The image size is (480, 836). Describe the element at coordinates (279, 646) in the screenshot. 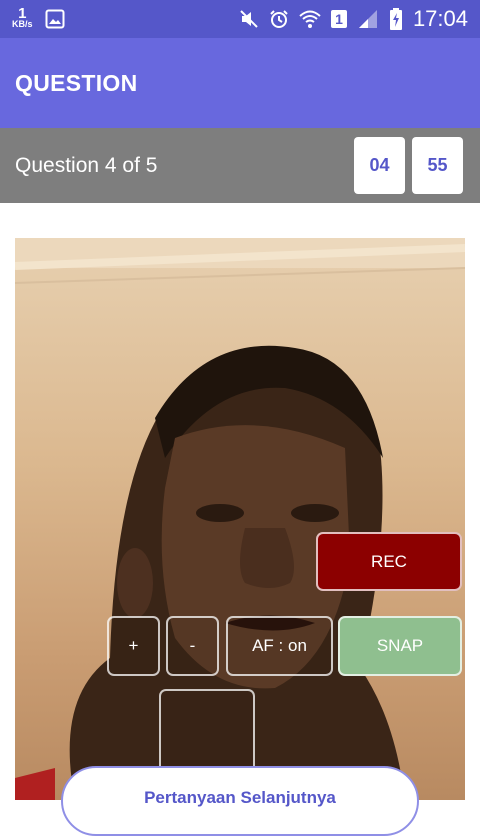

I see `autofocus-toggle: AF : on` at that location.